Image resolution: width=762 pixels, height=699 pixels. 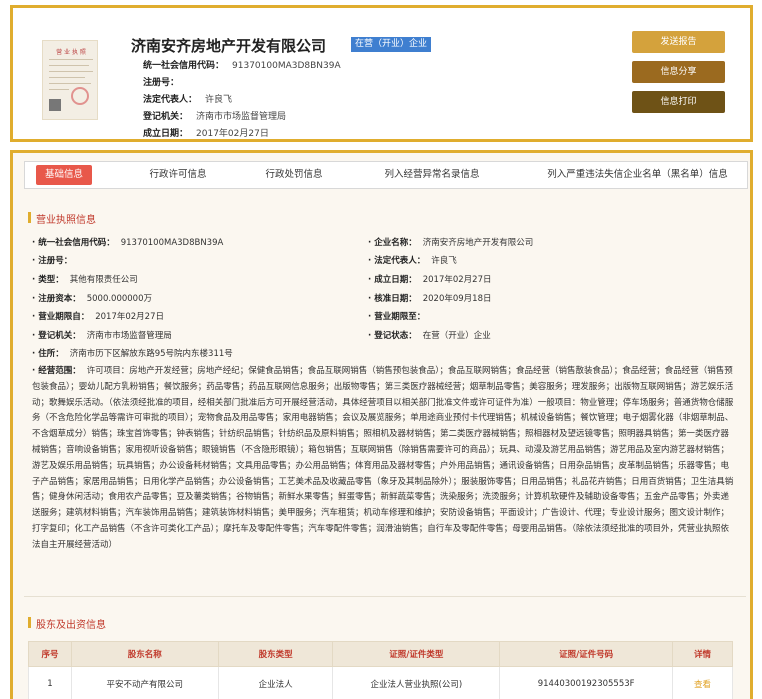 What do you see at coordinates (294, 175) in the screenshot?
I see `tab-admin-penalty: 行政处罚信息` at bounding box center [294, 175].